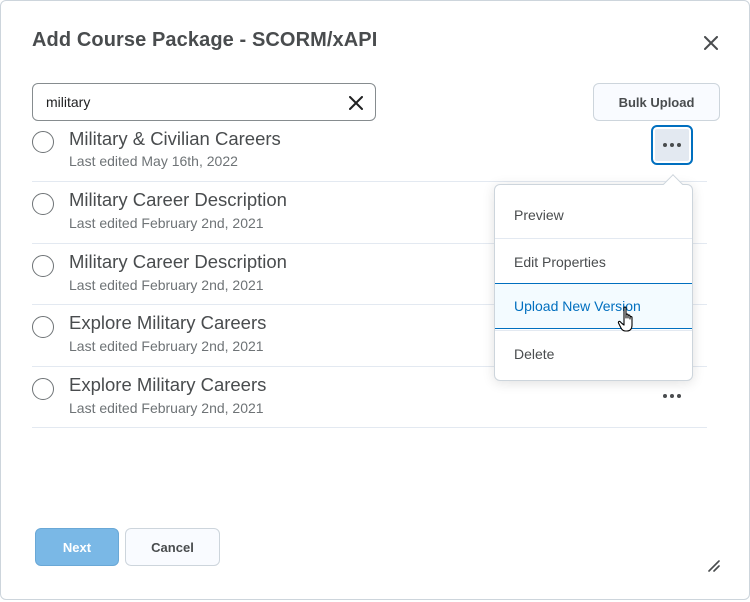 This screenshot has height=602, width=750. Describe the element at coordinates (77, 547) in the screenshot. I see `next-button: Next` at that location.